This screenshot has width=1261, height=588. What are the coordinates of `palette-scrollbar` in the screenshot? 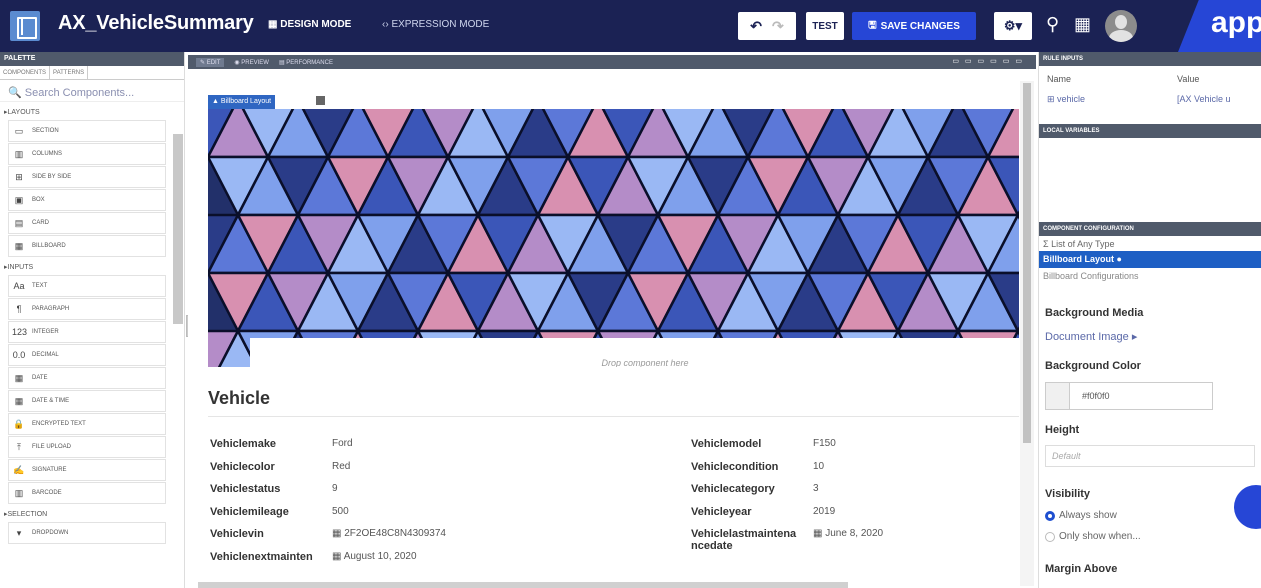 It's located at (178, 229).